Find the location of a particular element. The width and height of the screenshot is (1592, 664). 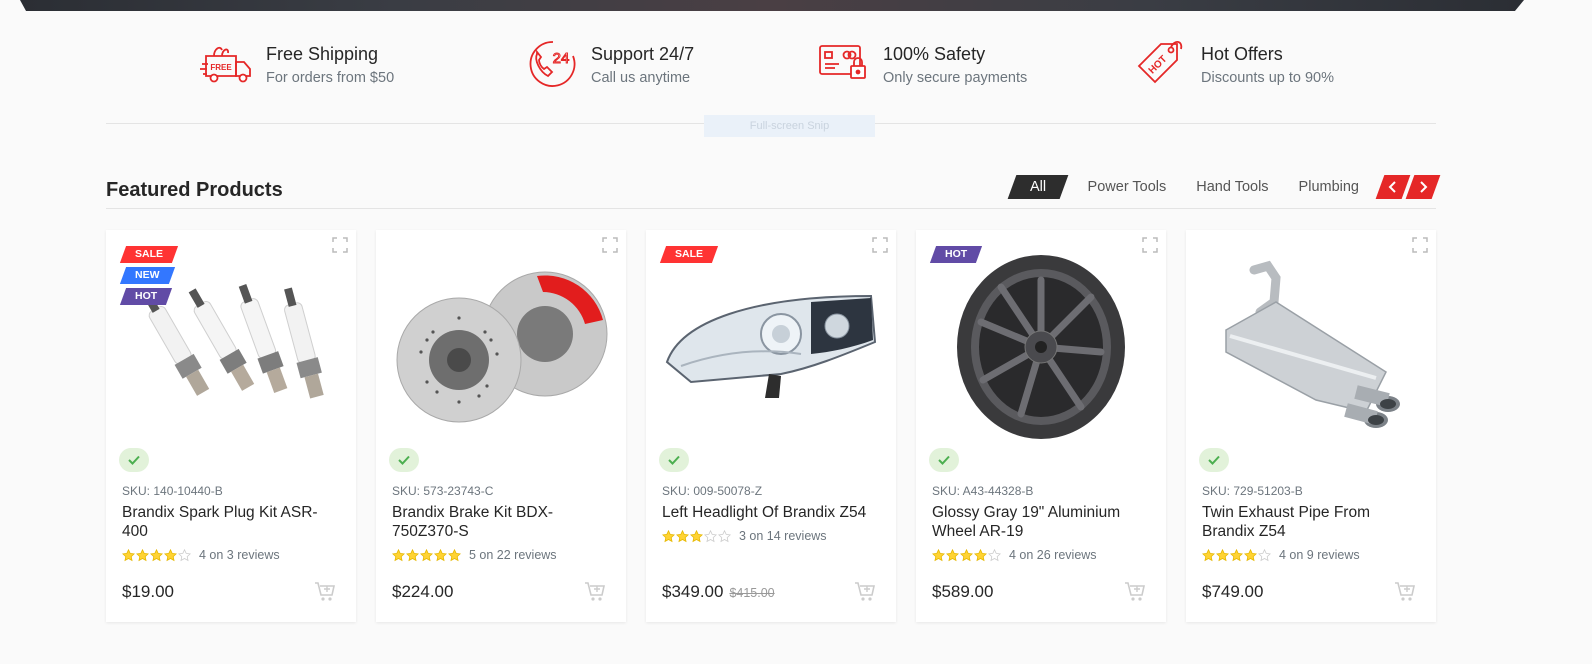

exhaust-pipe-image is located at coordinates (1312, 344).